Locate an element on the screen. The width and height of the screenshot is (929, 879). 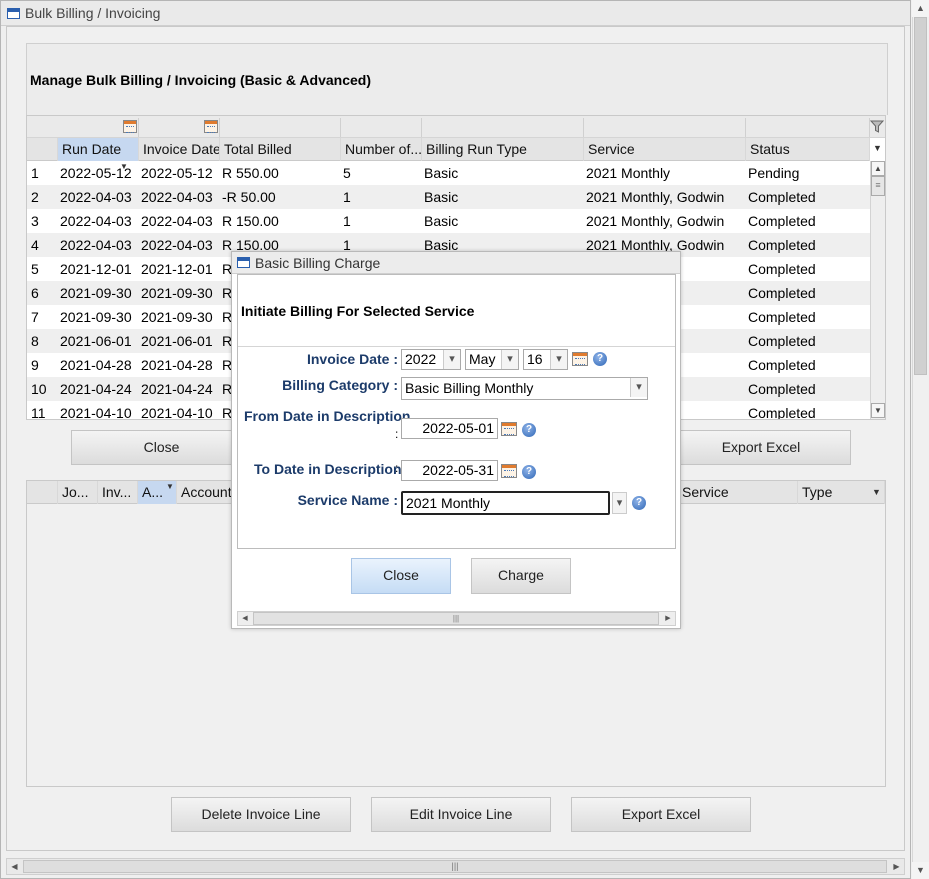
filter-cell-service is located at coordinates (665, 127).